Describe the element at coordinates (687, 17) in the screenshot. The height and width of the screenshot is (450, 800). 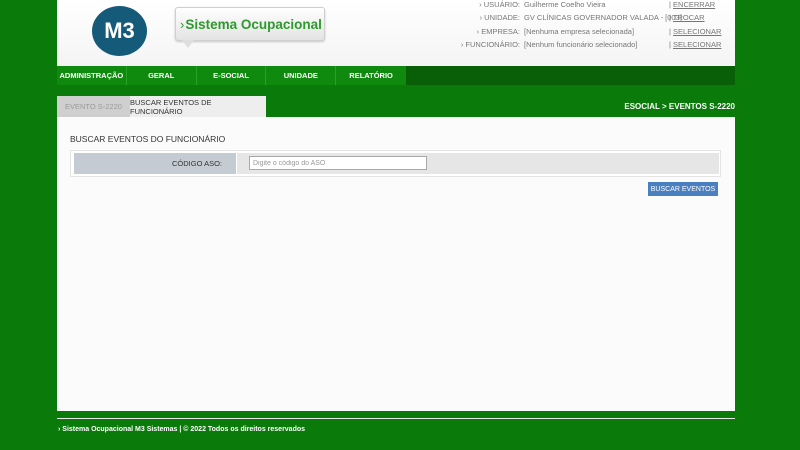
I see `trocar-link: | TROCAR` at that location.